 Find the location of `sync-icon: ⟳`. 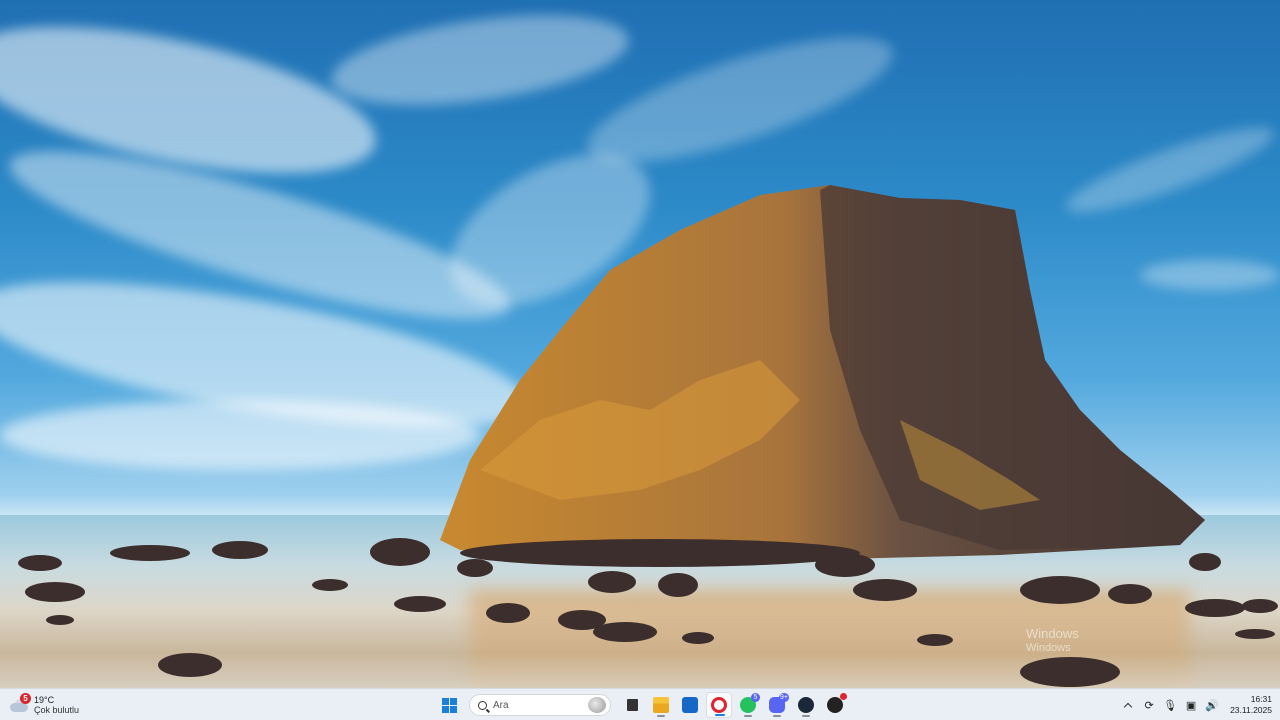

sync-icon: ⟳ is located at coordinates (1149, 705).